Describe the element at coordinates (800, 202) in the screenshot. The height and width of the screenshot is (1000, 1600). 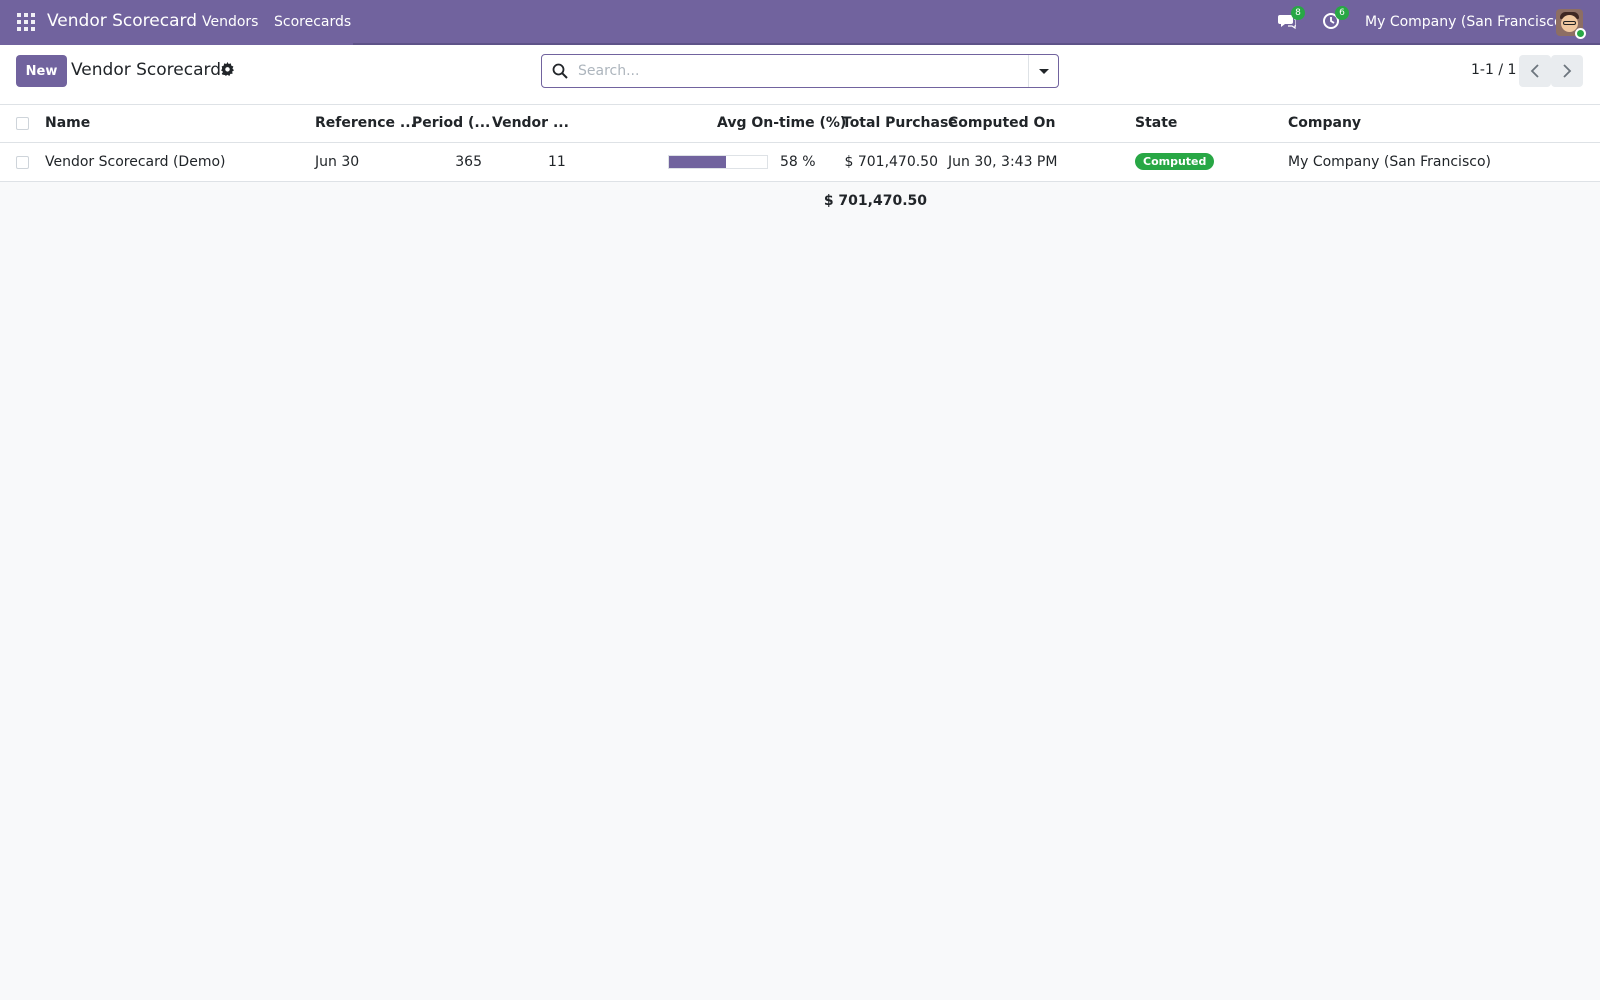
I see `table-footer: $ 701,470.50` at that location.